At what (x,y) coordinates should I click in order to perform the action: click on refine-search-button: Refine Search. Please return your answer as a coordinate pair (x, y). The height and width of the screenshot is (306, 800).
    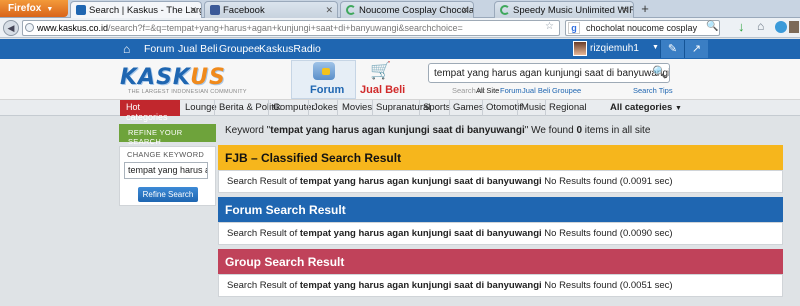
    Looking at the image, I should click on (168, 194).